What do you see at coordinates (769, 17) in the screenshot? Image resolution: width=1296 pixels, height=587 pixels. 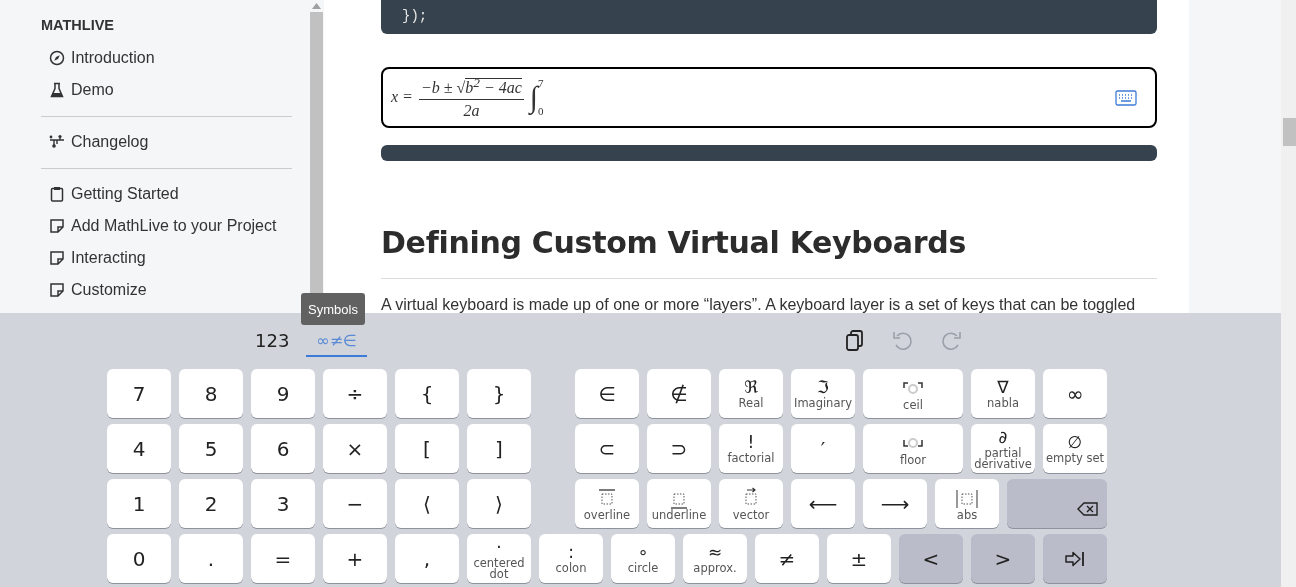 I see `code-block: });` at bounding box center [769, 17].